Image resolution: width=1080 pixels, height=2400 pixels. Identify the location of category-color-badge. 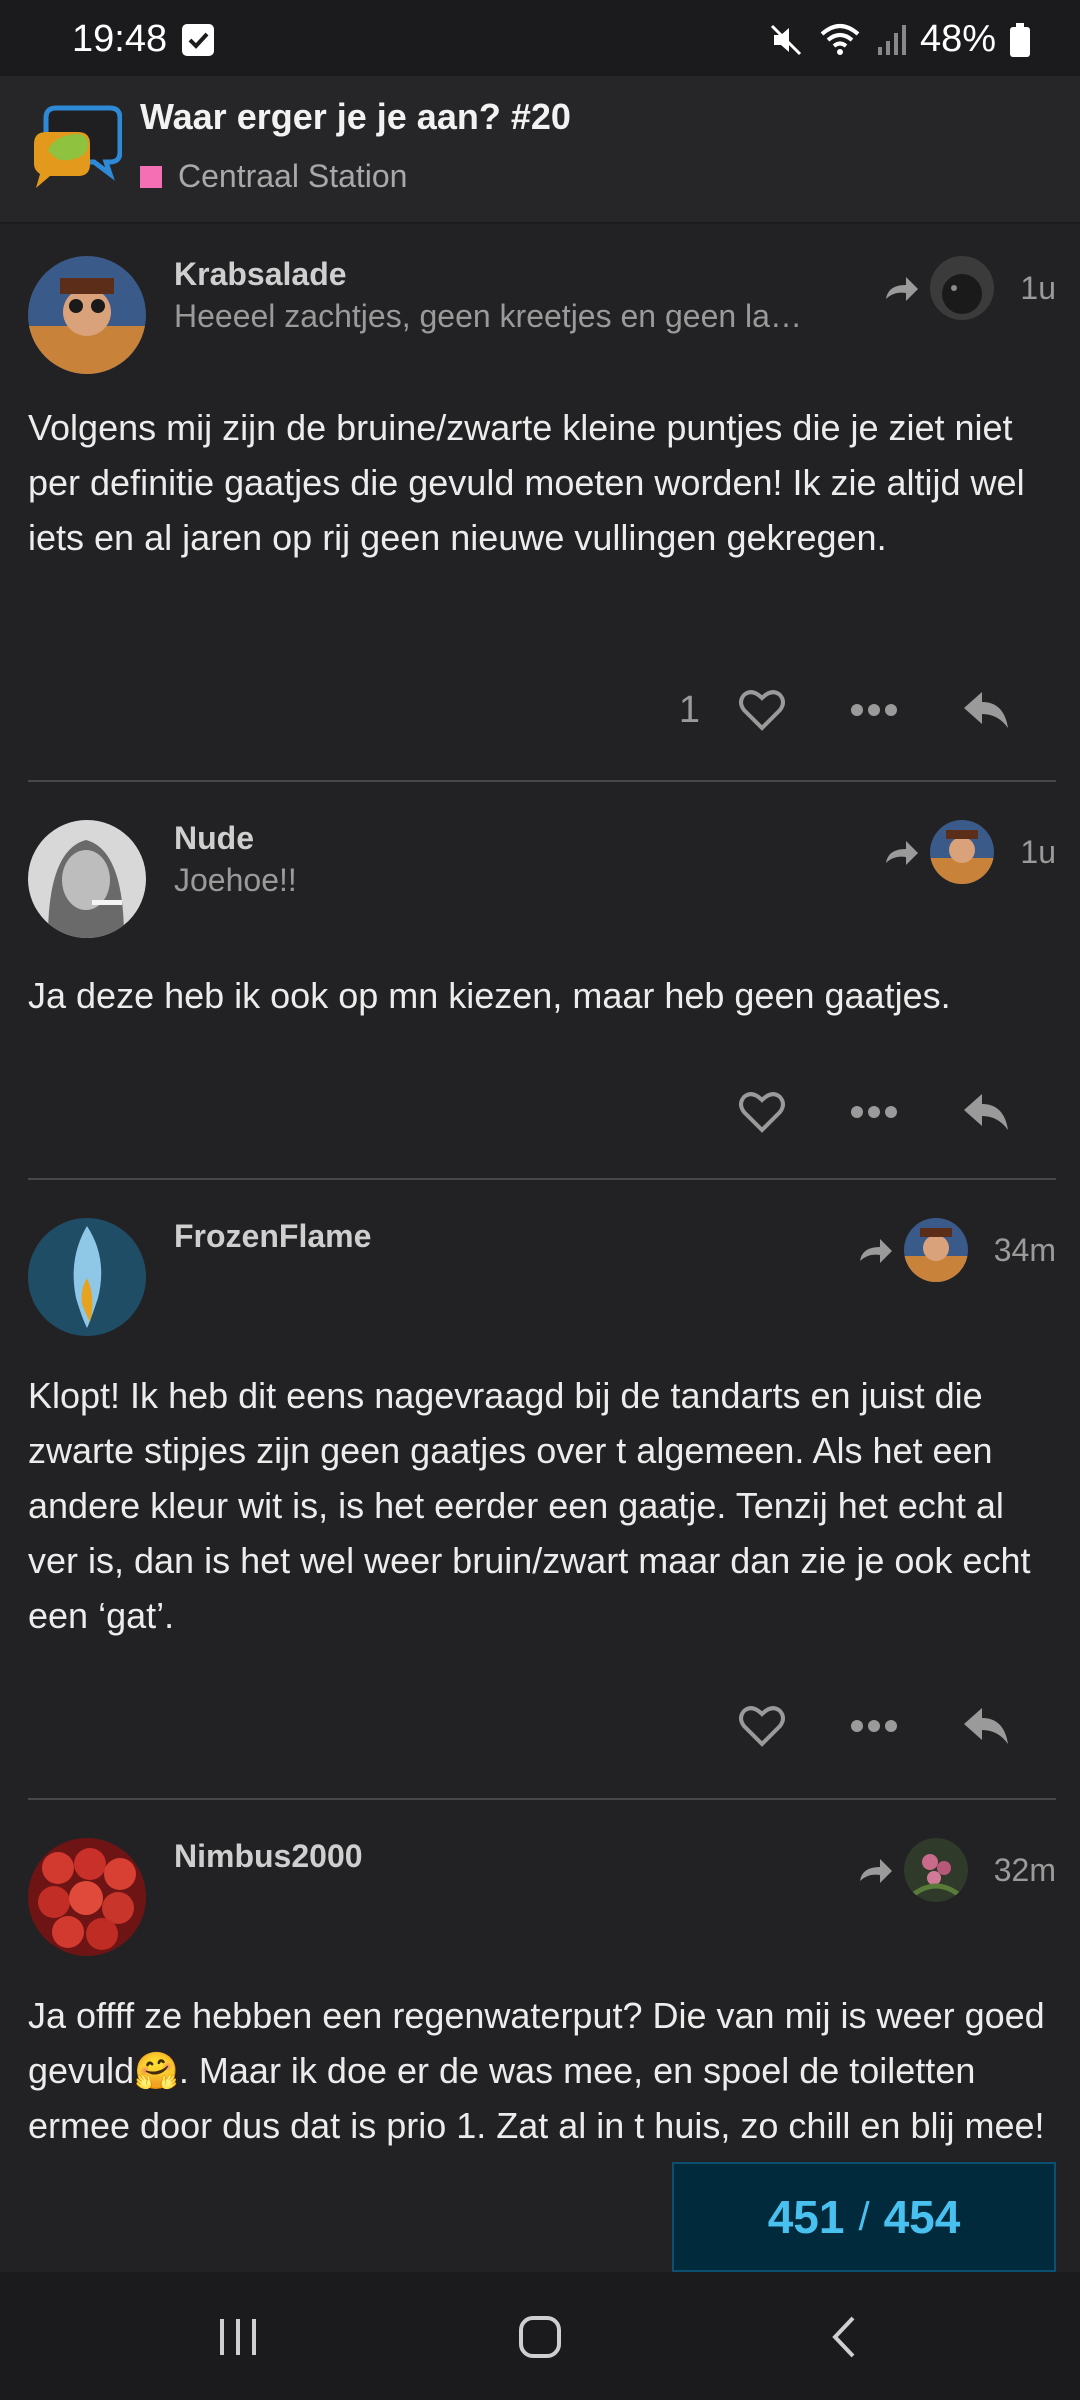
(151, 176).